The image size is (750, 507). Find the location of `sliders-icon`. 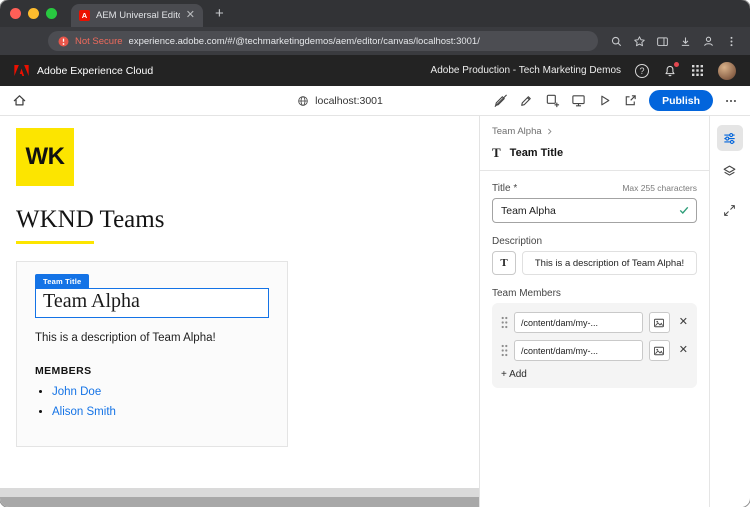

sliders-icon is located at coordinates (729, 138).